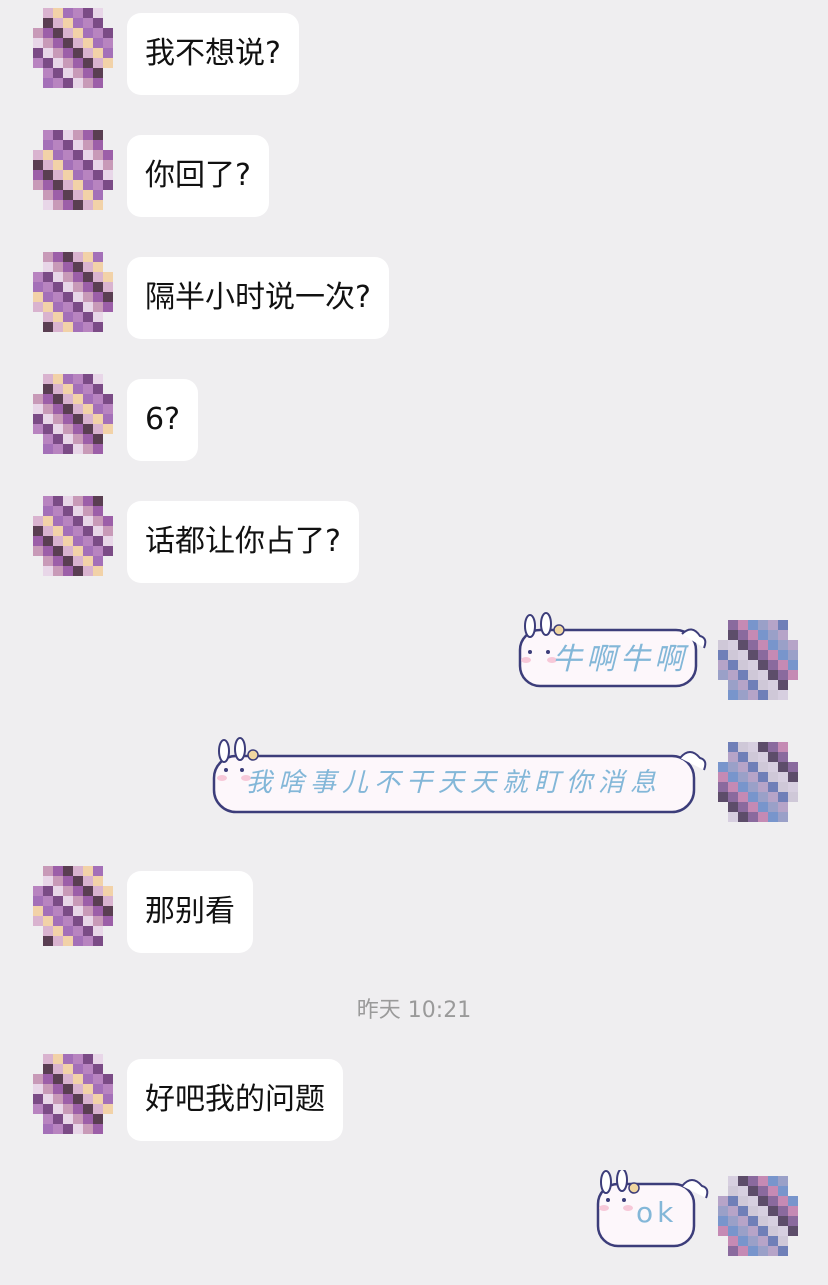  Describe the element at coordinates (414, 1010) in the screenshot. I see `timestamp-divider: 昨天 10:21` at that location.